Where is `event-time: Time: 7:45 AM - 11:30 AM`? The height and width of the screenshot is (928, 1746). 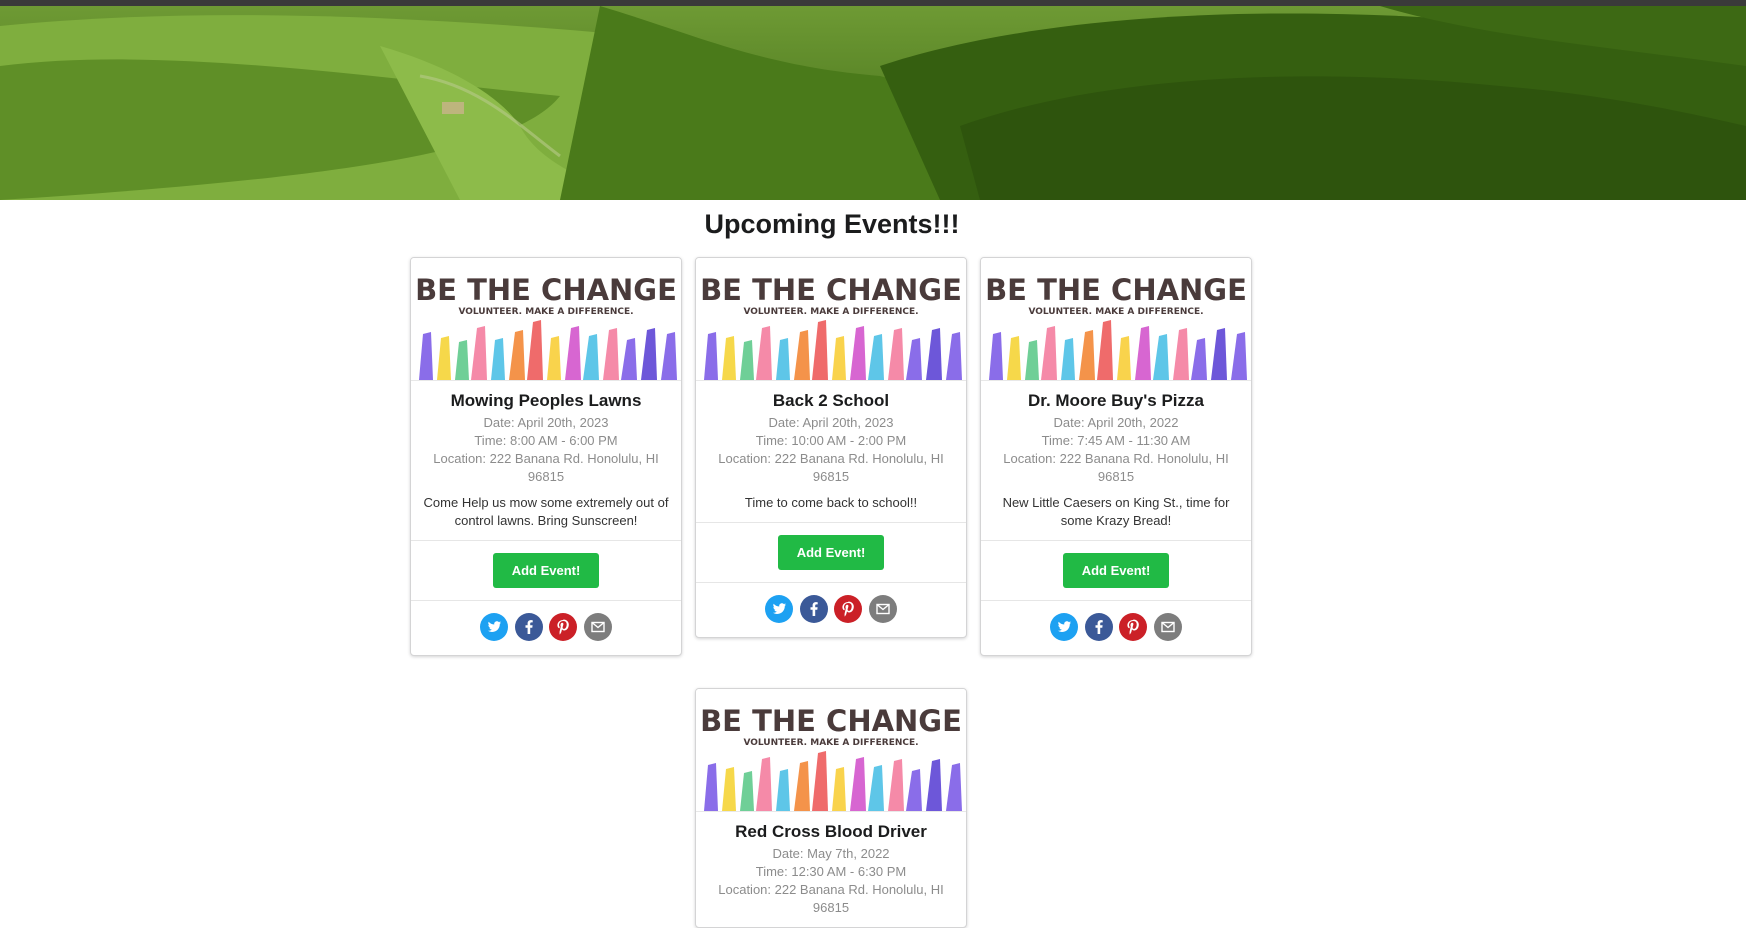
event-time: Time: 7:45 AM - 11:30 AM is located at coordinates (1116, 440).